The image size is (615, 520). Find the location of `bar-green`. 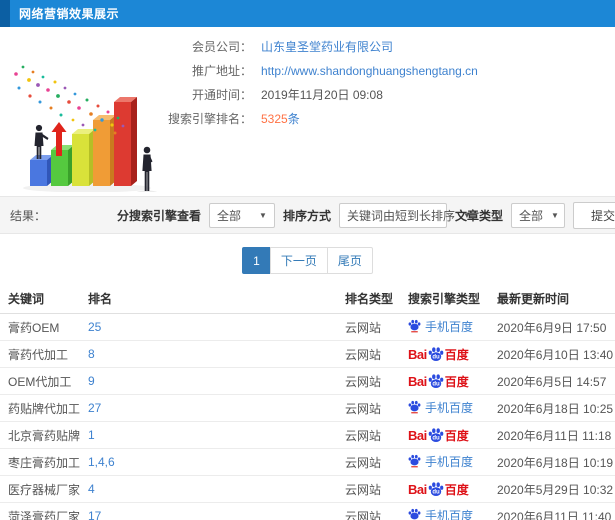

bar-green is located at coordinates (62, 165).